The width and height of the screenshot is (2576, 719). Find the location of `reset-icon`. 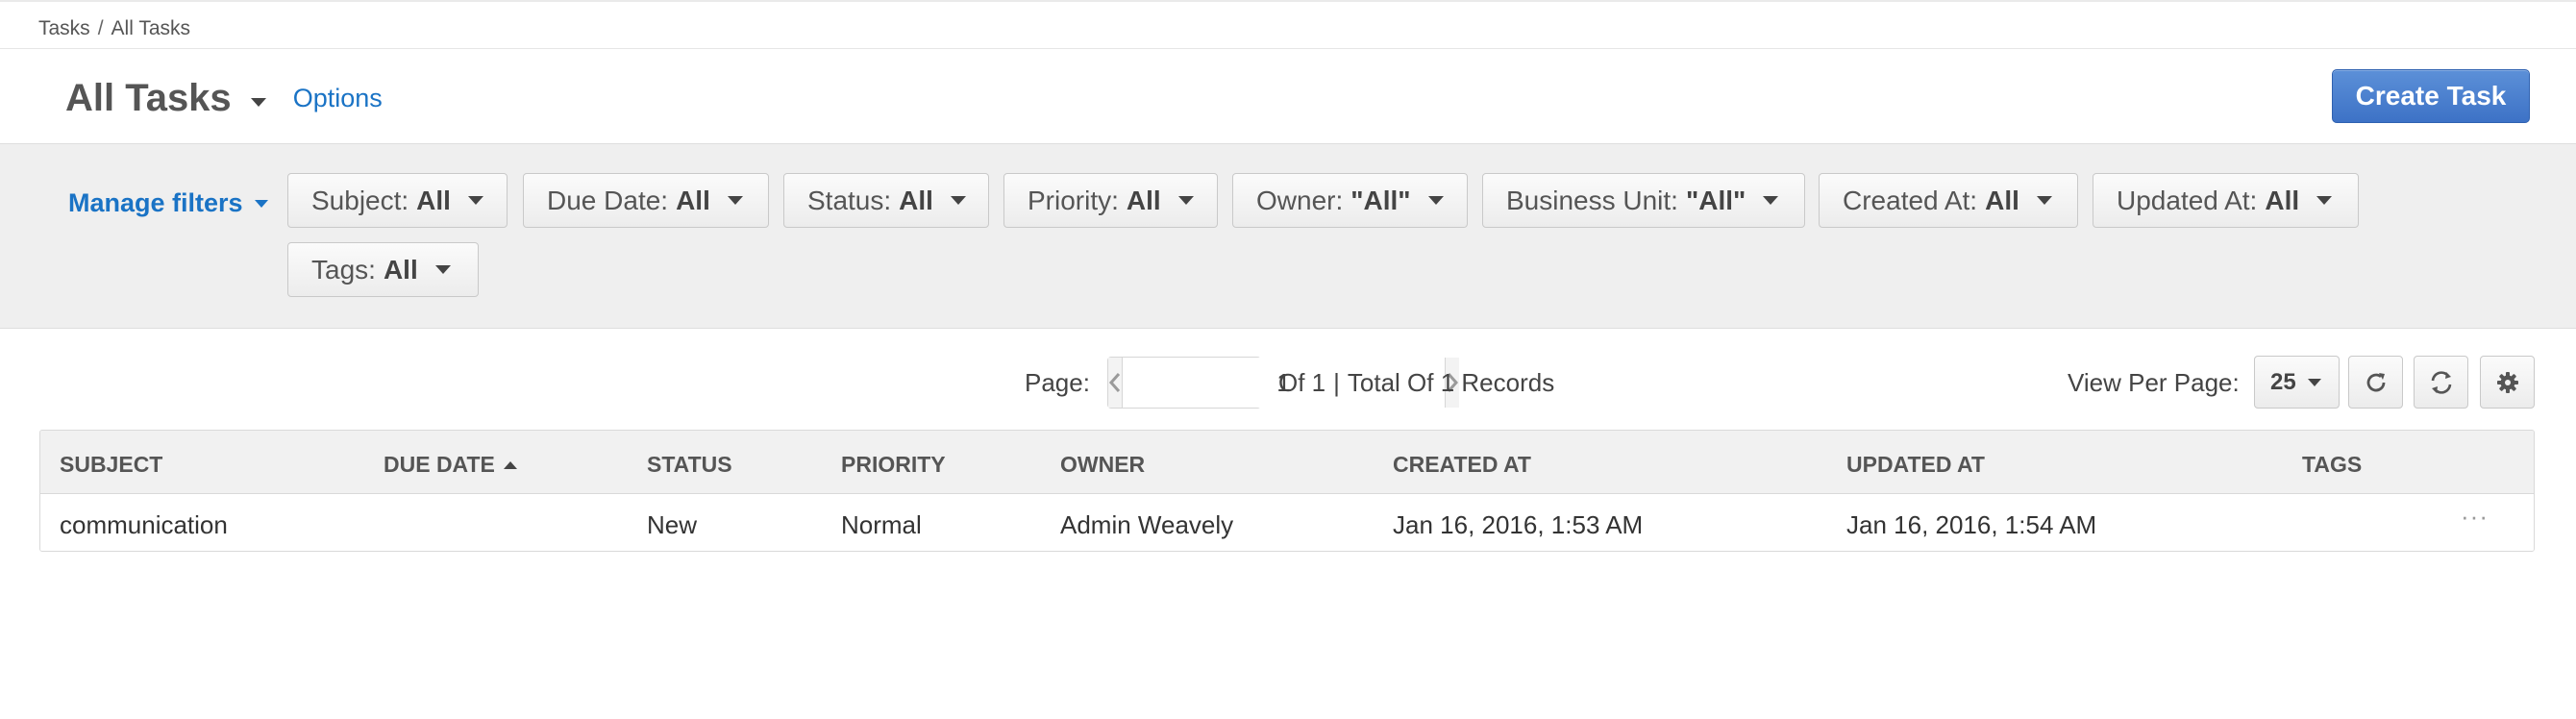

reset-icon is located at coordinates (2441, 382).